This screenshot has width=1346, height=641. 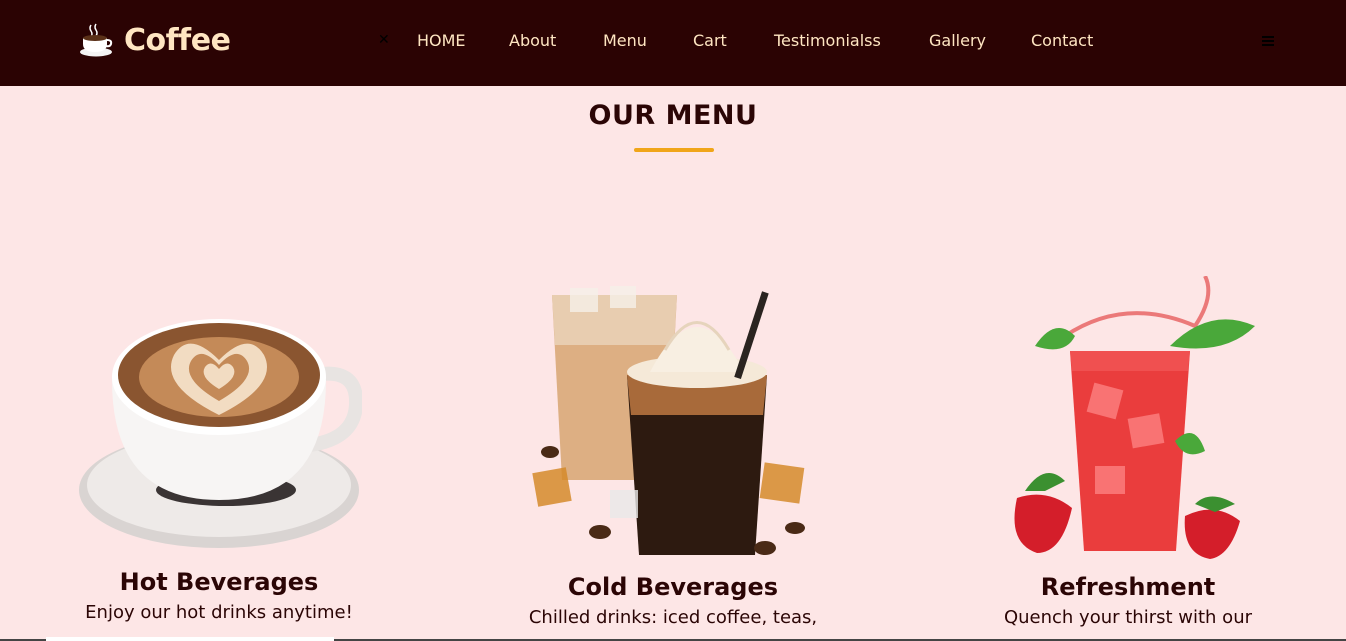 What do you see at coordinates (96, 40) in the screenshot?
I see `coffee-cup-icon` at bounding box center [96, 40].